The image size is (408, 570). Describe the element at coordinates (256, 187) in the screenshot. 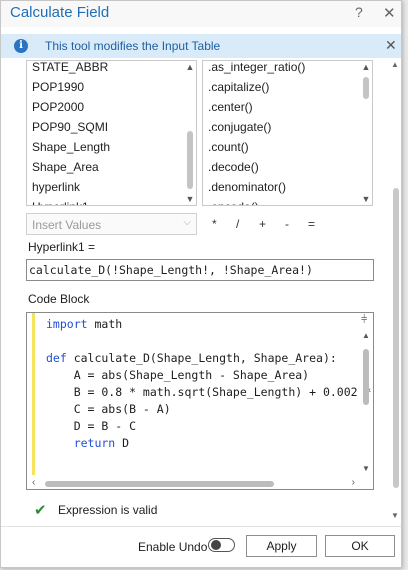

I see `method-list-item: .denominator()` at that location.